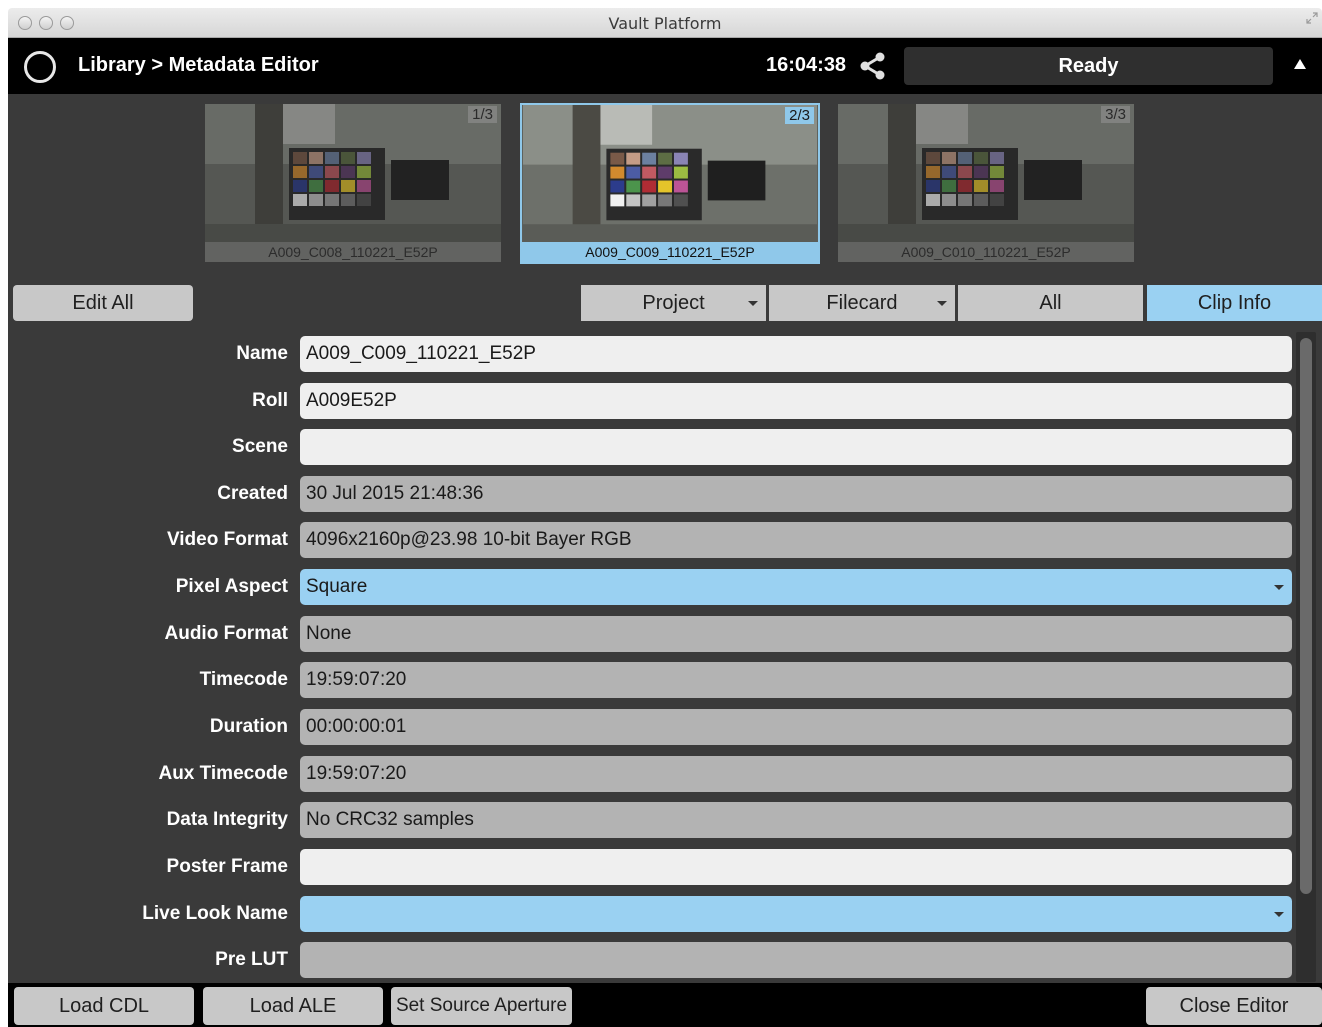 Image resolution: width=1322 pixels, height=1027 pixels. I want to click on field-row-poster-frame: Poster Frame, so click(653, 867).